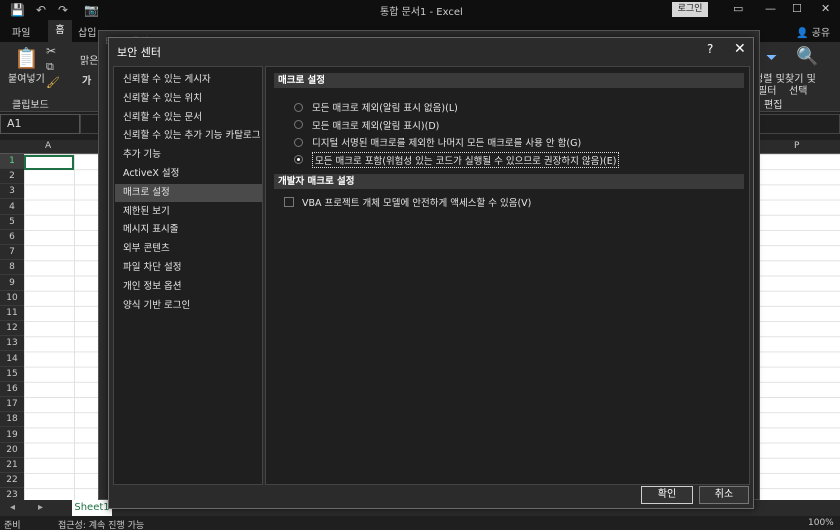 The height and width of the screenshot is (530, 840). What do you see at coordinates (188, 118) in the screenshot?
I see `nav-item: 신뢰할 수 있는 문서` at bounding box center [188, 118].